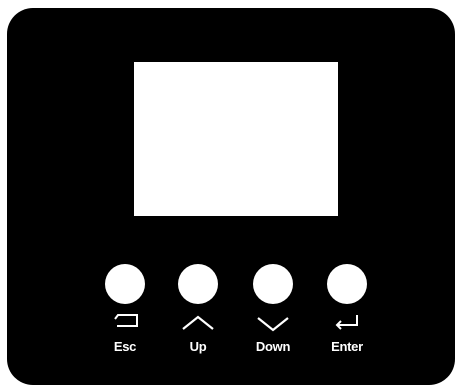  Describe the element at coordinates (273, 324) in the screenshot. I see `chevron-down-icon` at that location.